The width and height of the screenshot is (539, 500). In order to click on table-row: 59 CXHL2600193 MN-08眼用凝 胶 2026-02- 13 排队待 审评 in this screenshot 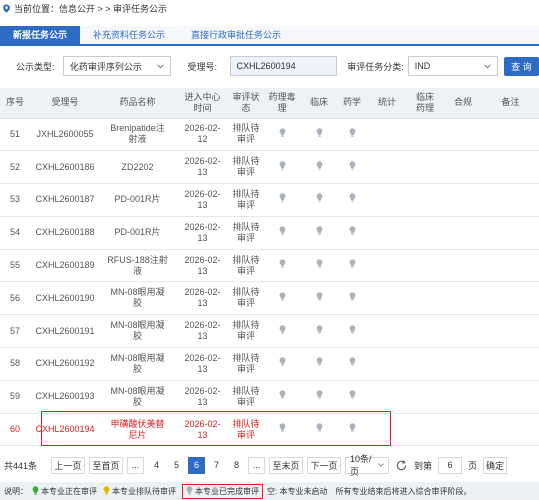, I will do `click(269, 397)`.